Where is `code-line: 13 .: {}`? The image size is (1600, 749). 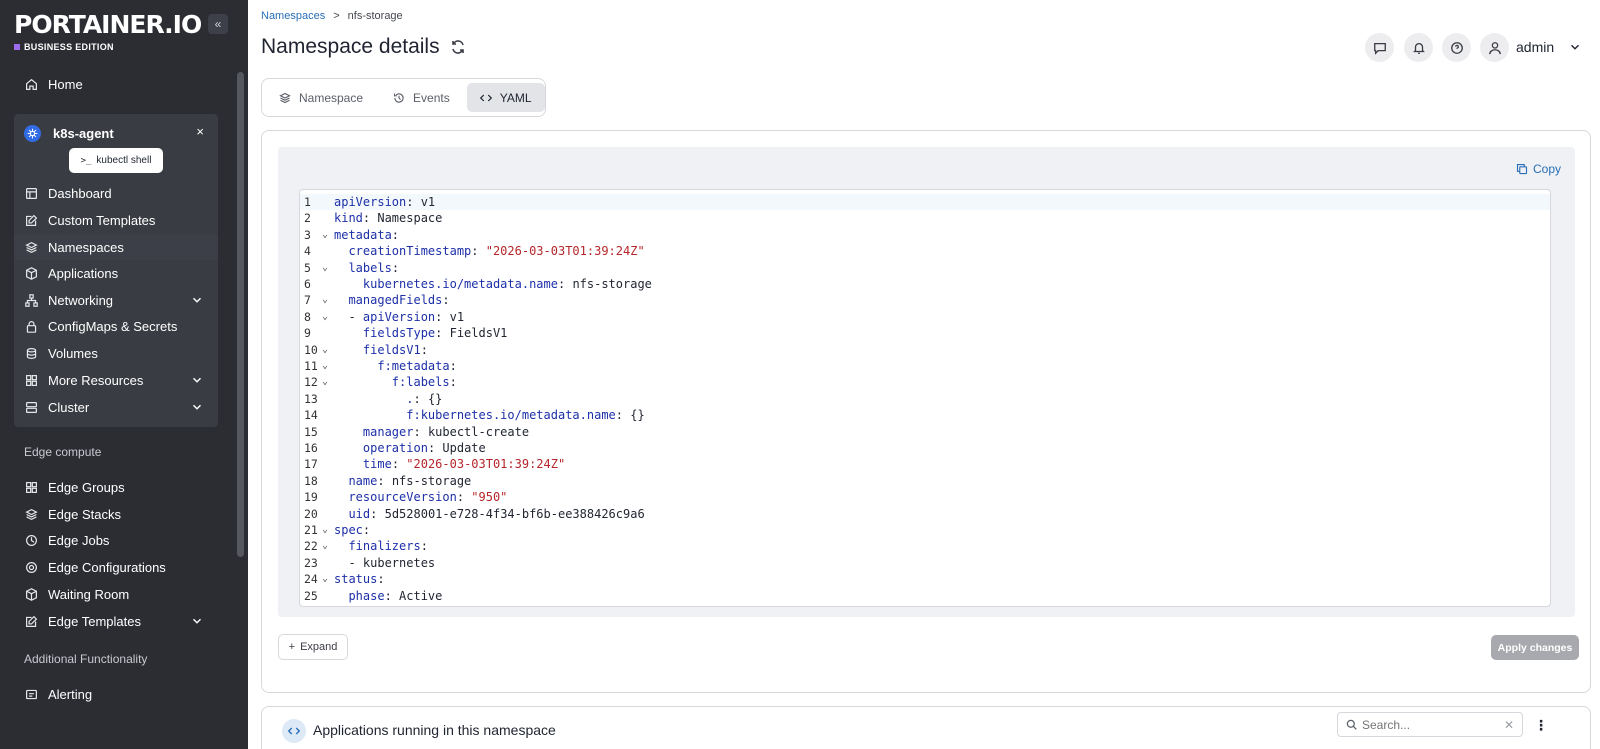
code-line: 13 .: {} is located at coordinates (925, 399).